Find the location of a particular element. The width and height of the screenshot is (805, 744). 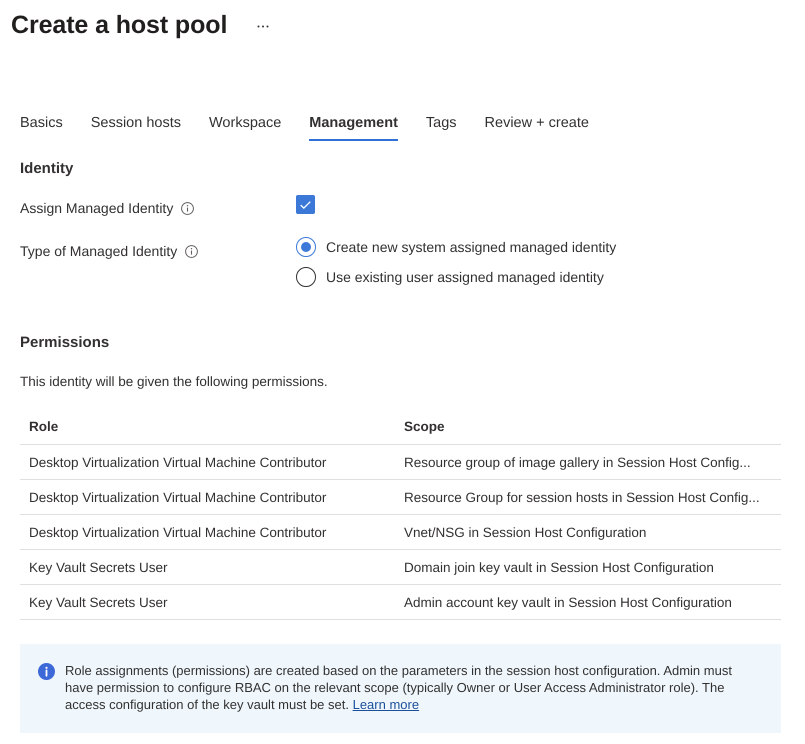

section-heading: Identity is located at coordinates (47, 169).